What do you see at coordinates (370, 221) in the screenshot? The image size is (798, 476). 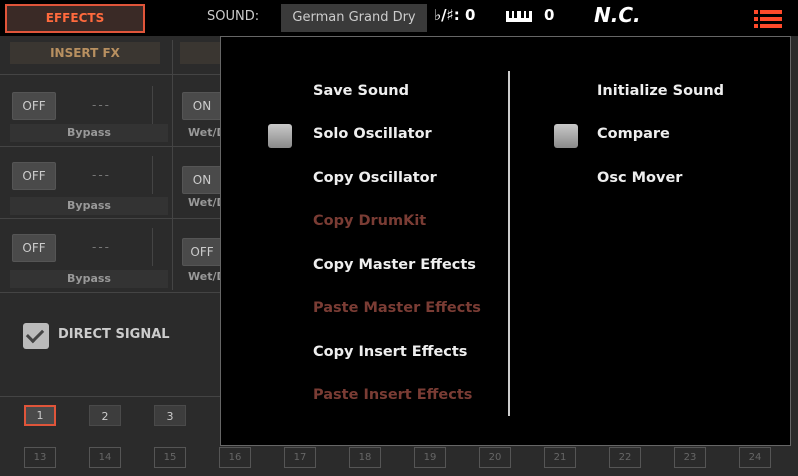 I see `menu-item-copy-drumkit: Copy DrumKit` at bounding box center [370, 221].